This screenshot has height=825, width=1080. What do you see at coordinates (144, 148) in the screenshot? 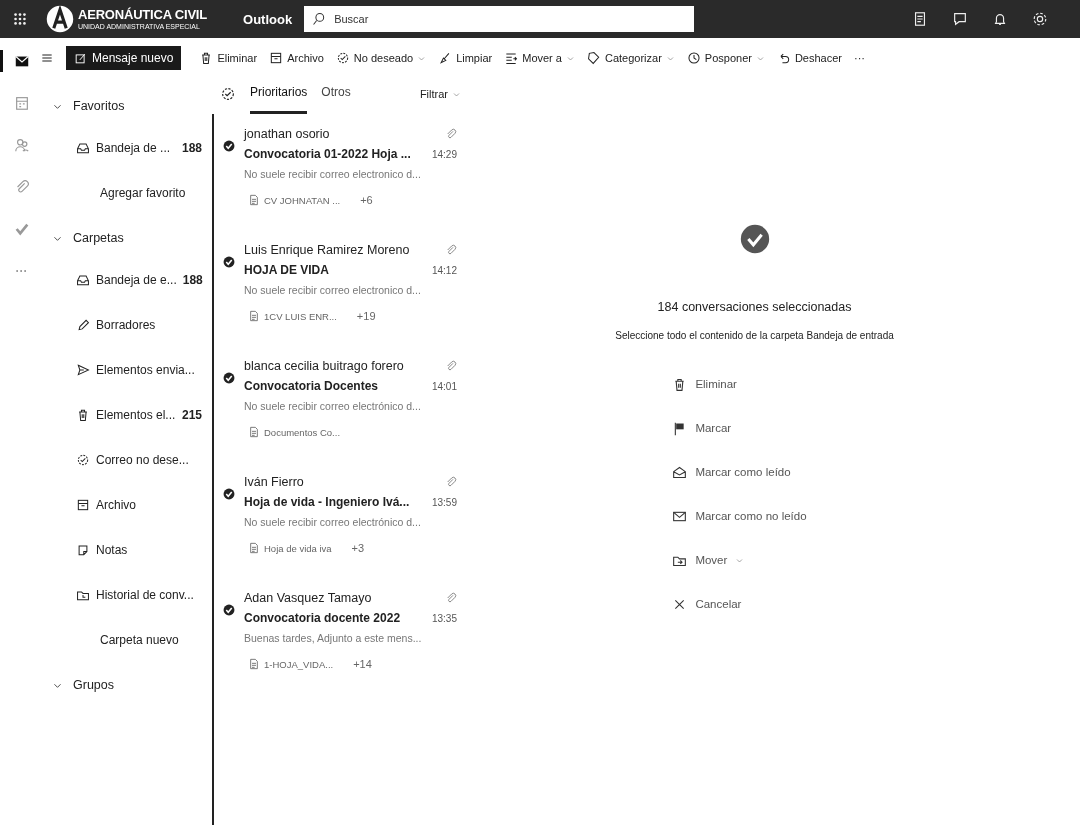
I see `folder-item: Bandeja de ... 188` at bounding box center [144, 148].